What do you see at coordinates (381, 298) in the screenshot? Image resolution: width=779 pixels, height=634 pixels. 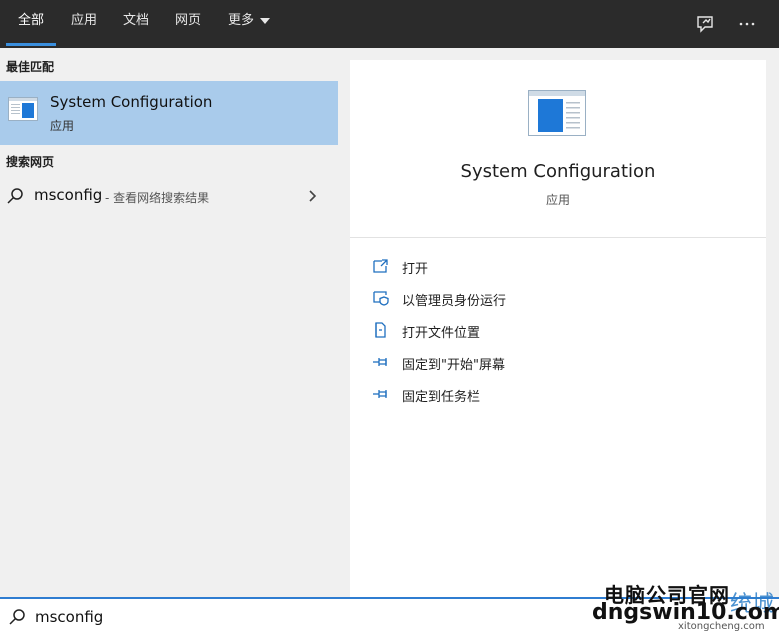 I see `run-as-admin-icon` at bounding box center [381, 298].